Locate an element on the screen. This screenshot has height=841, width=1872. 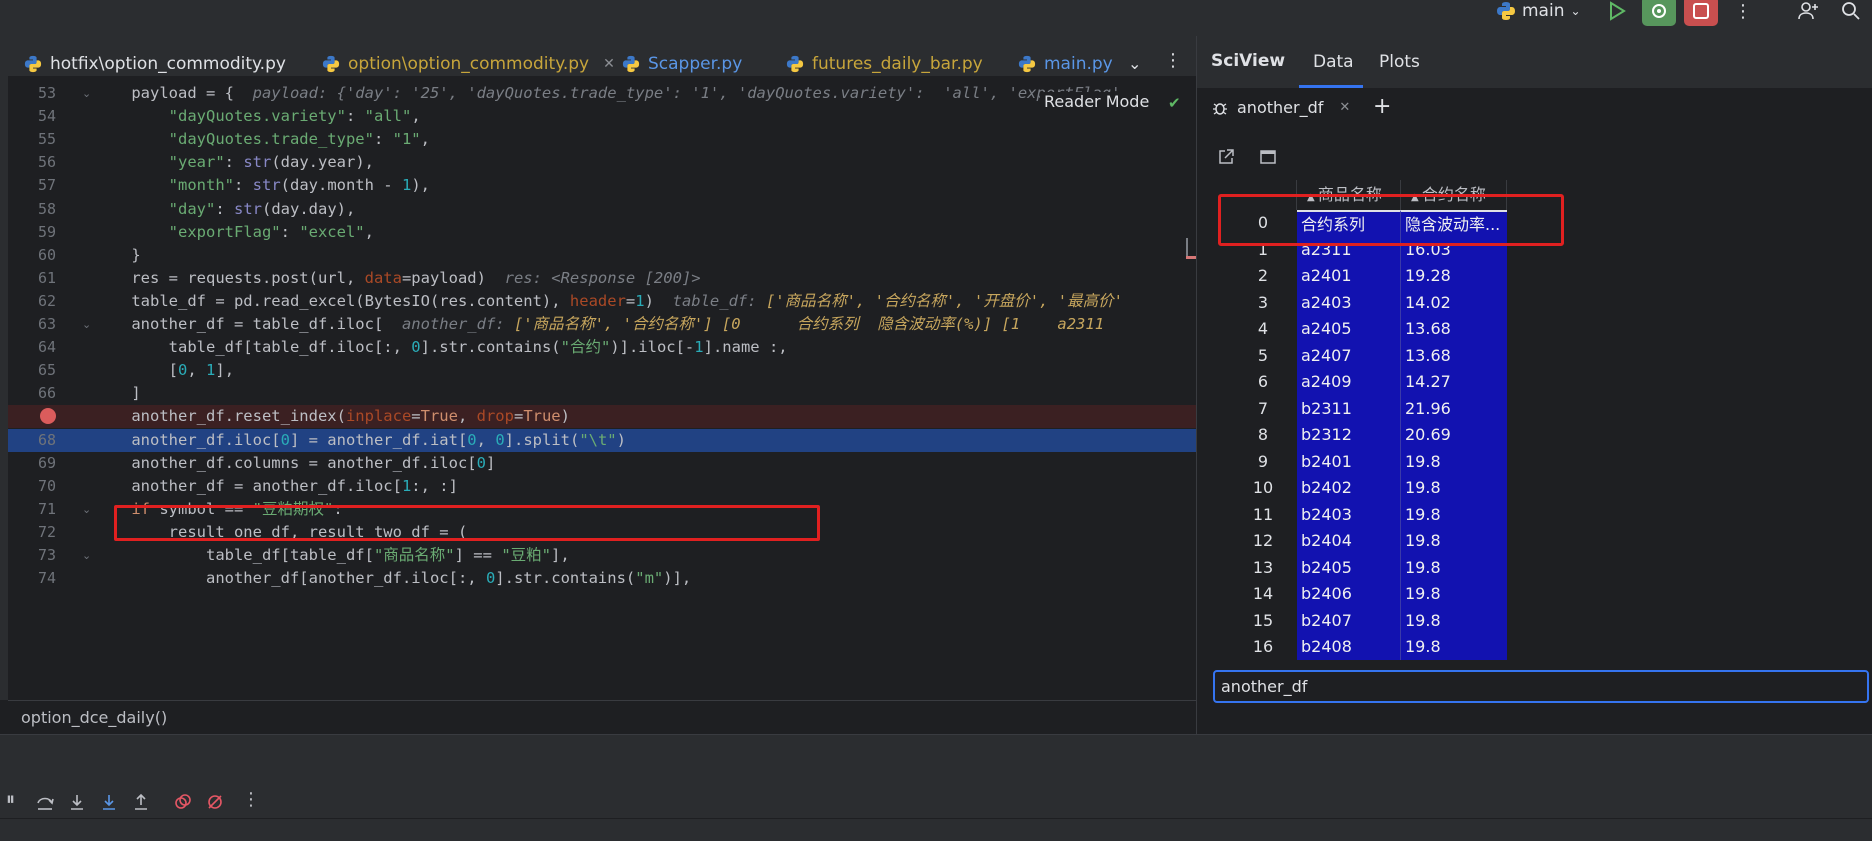
more-actions-button: ⋮ is located at coordinates (1743, 13).